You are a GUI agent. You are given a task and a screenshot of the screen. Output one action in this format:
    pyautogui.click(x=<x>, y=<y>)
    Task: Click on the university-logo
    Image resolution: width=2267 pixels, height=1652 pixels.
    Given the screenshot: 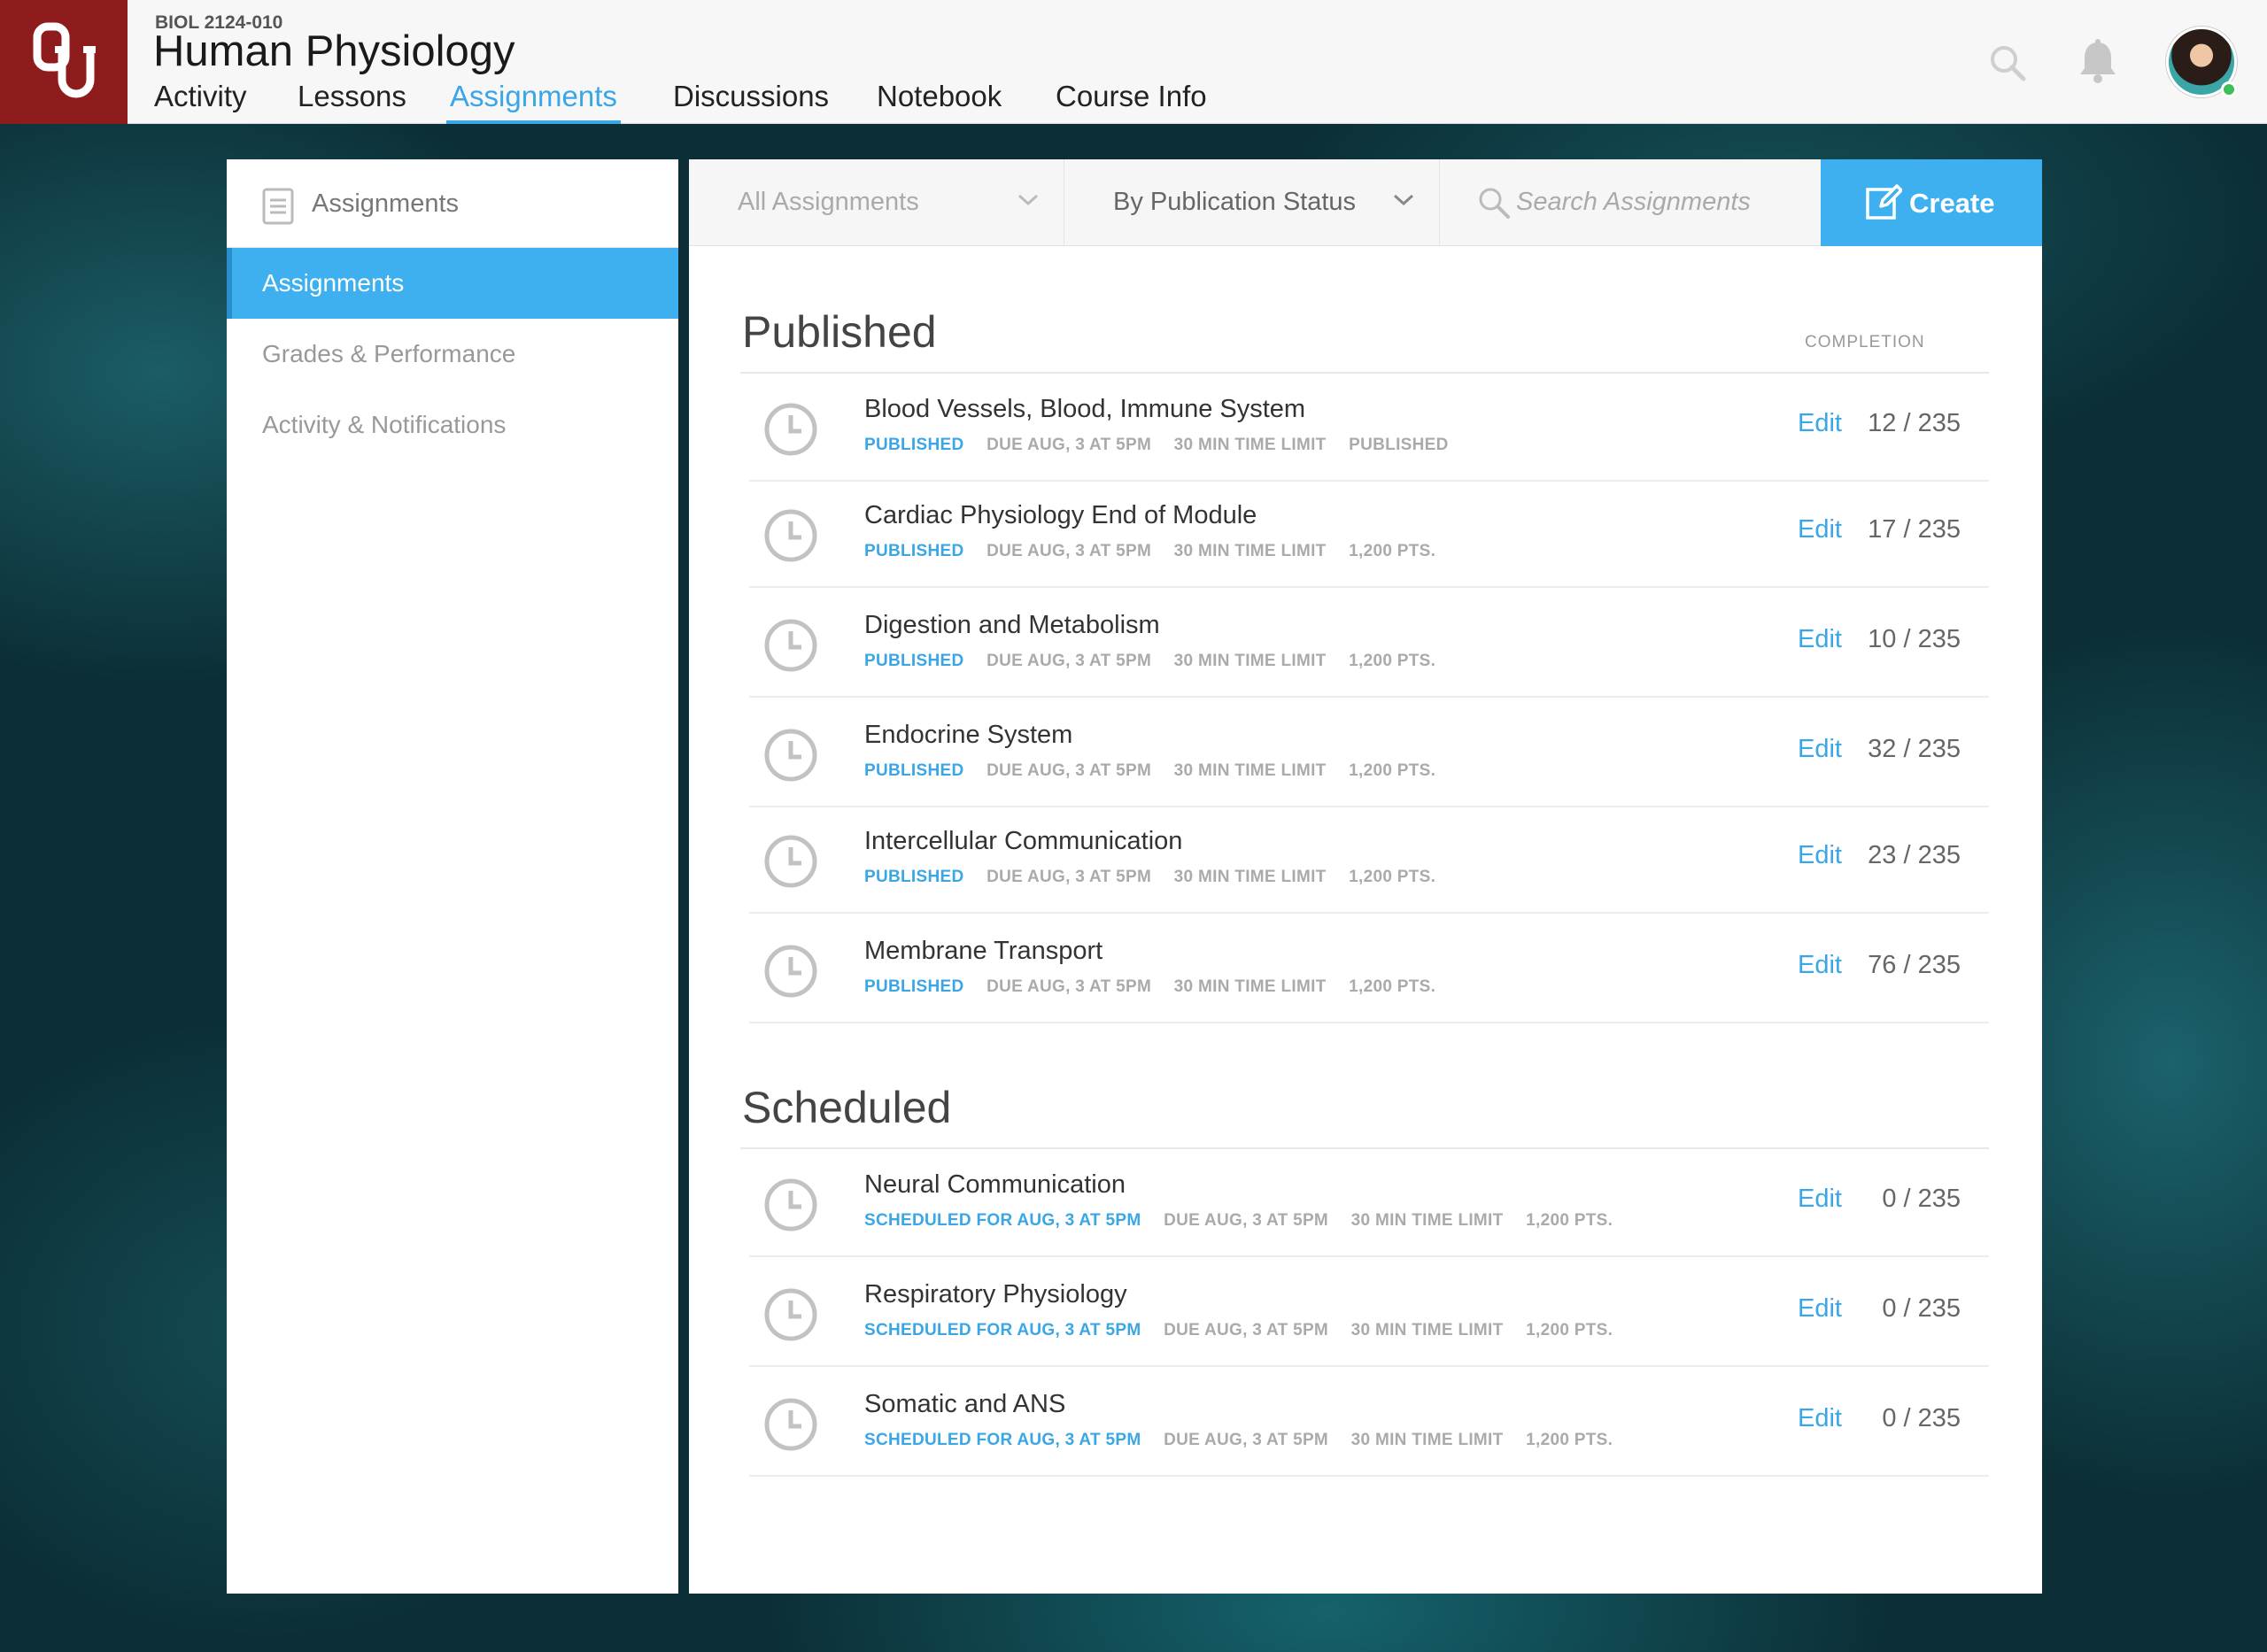 What is the action you would take?
    pyautogui.click(x=64, y=62)
    